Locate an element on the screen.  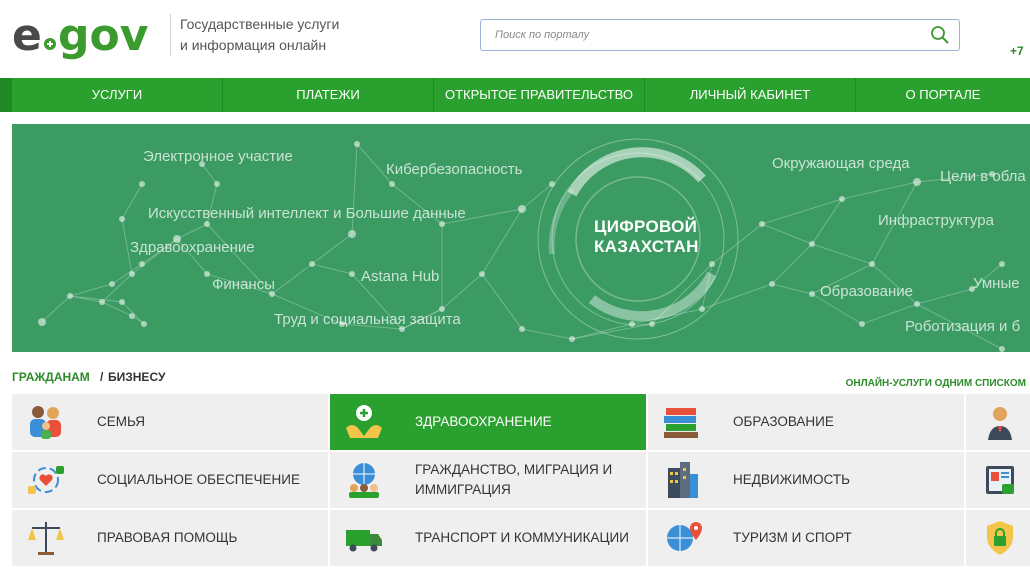
banner-headline: ЦИФРОВОЙ КАЗАХСТАН is located at coordinates (646, 237).